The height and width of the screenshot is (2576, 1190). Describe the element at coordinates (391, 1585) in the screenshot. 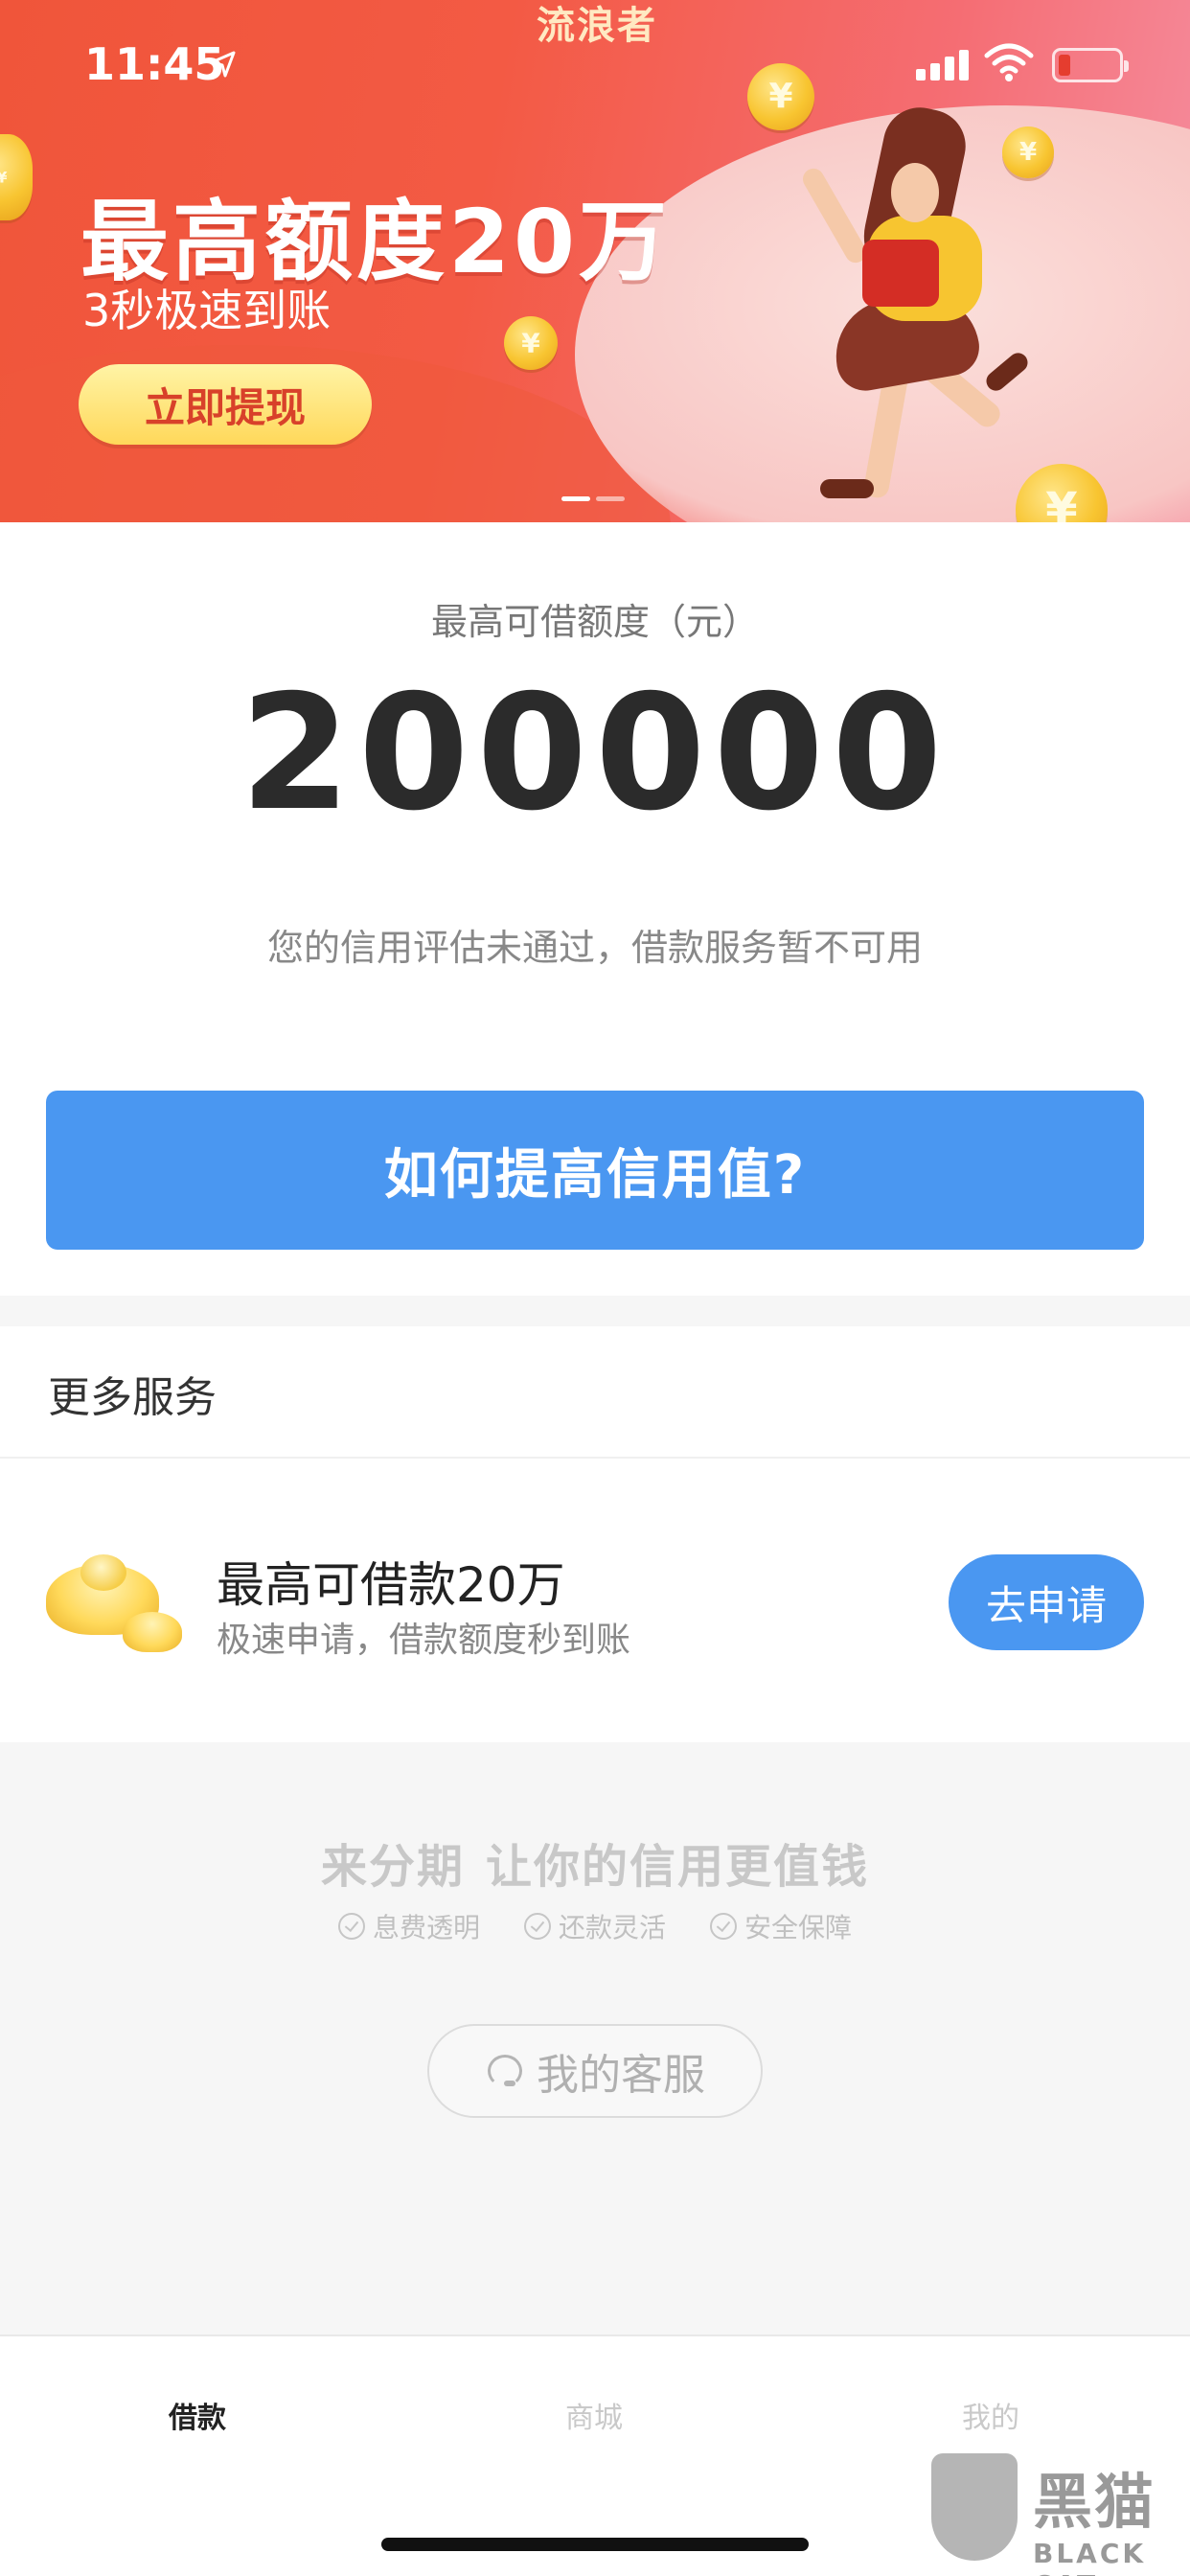

I see `service-item-title: 最高可借款20万` at that location.